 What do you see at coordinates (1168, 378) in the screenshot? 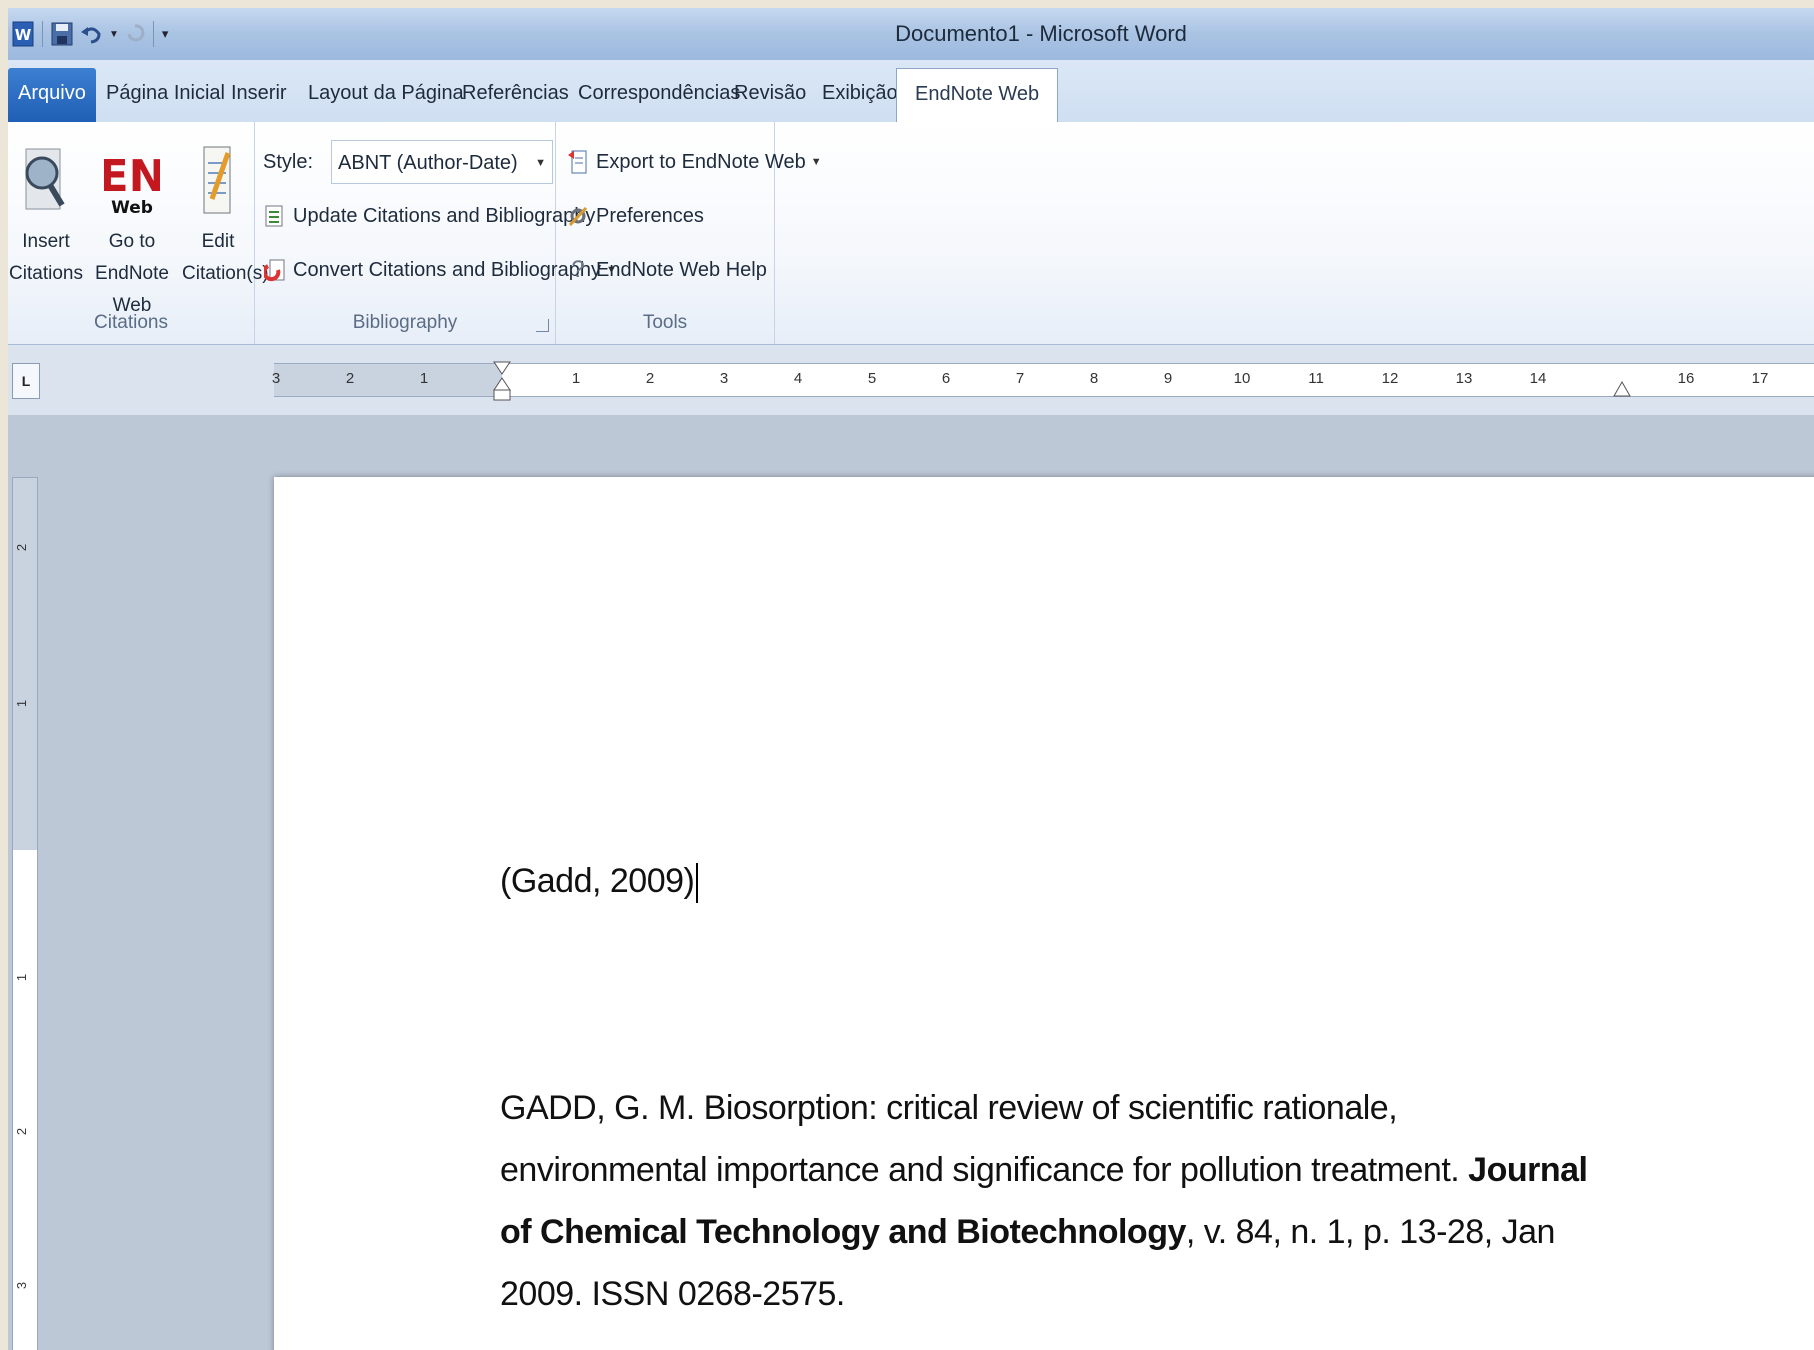
I see `ruler-mark: 9` at bounding box center [1168, 378].